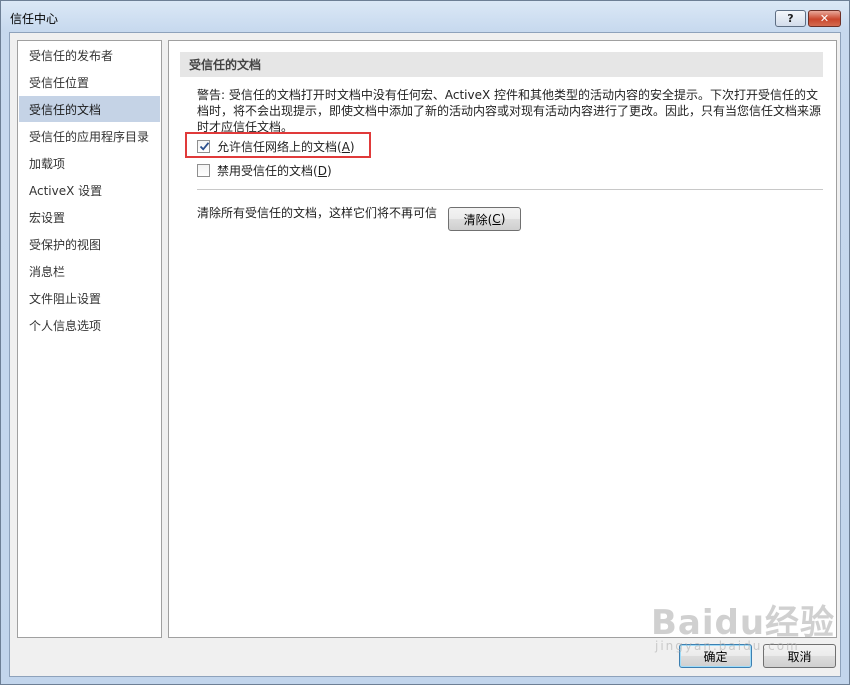  I want to click on section-divider, so click(510, 189).